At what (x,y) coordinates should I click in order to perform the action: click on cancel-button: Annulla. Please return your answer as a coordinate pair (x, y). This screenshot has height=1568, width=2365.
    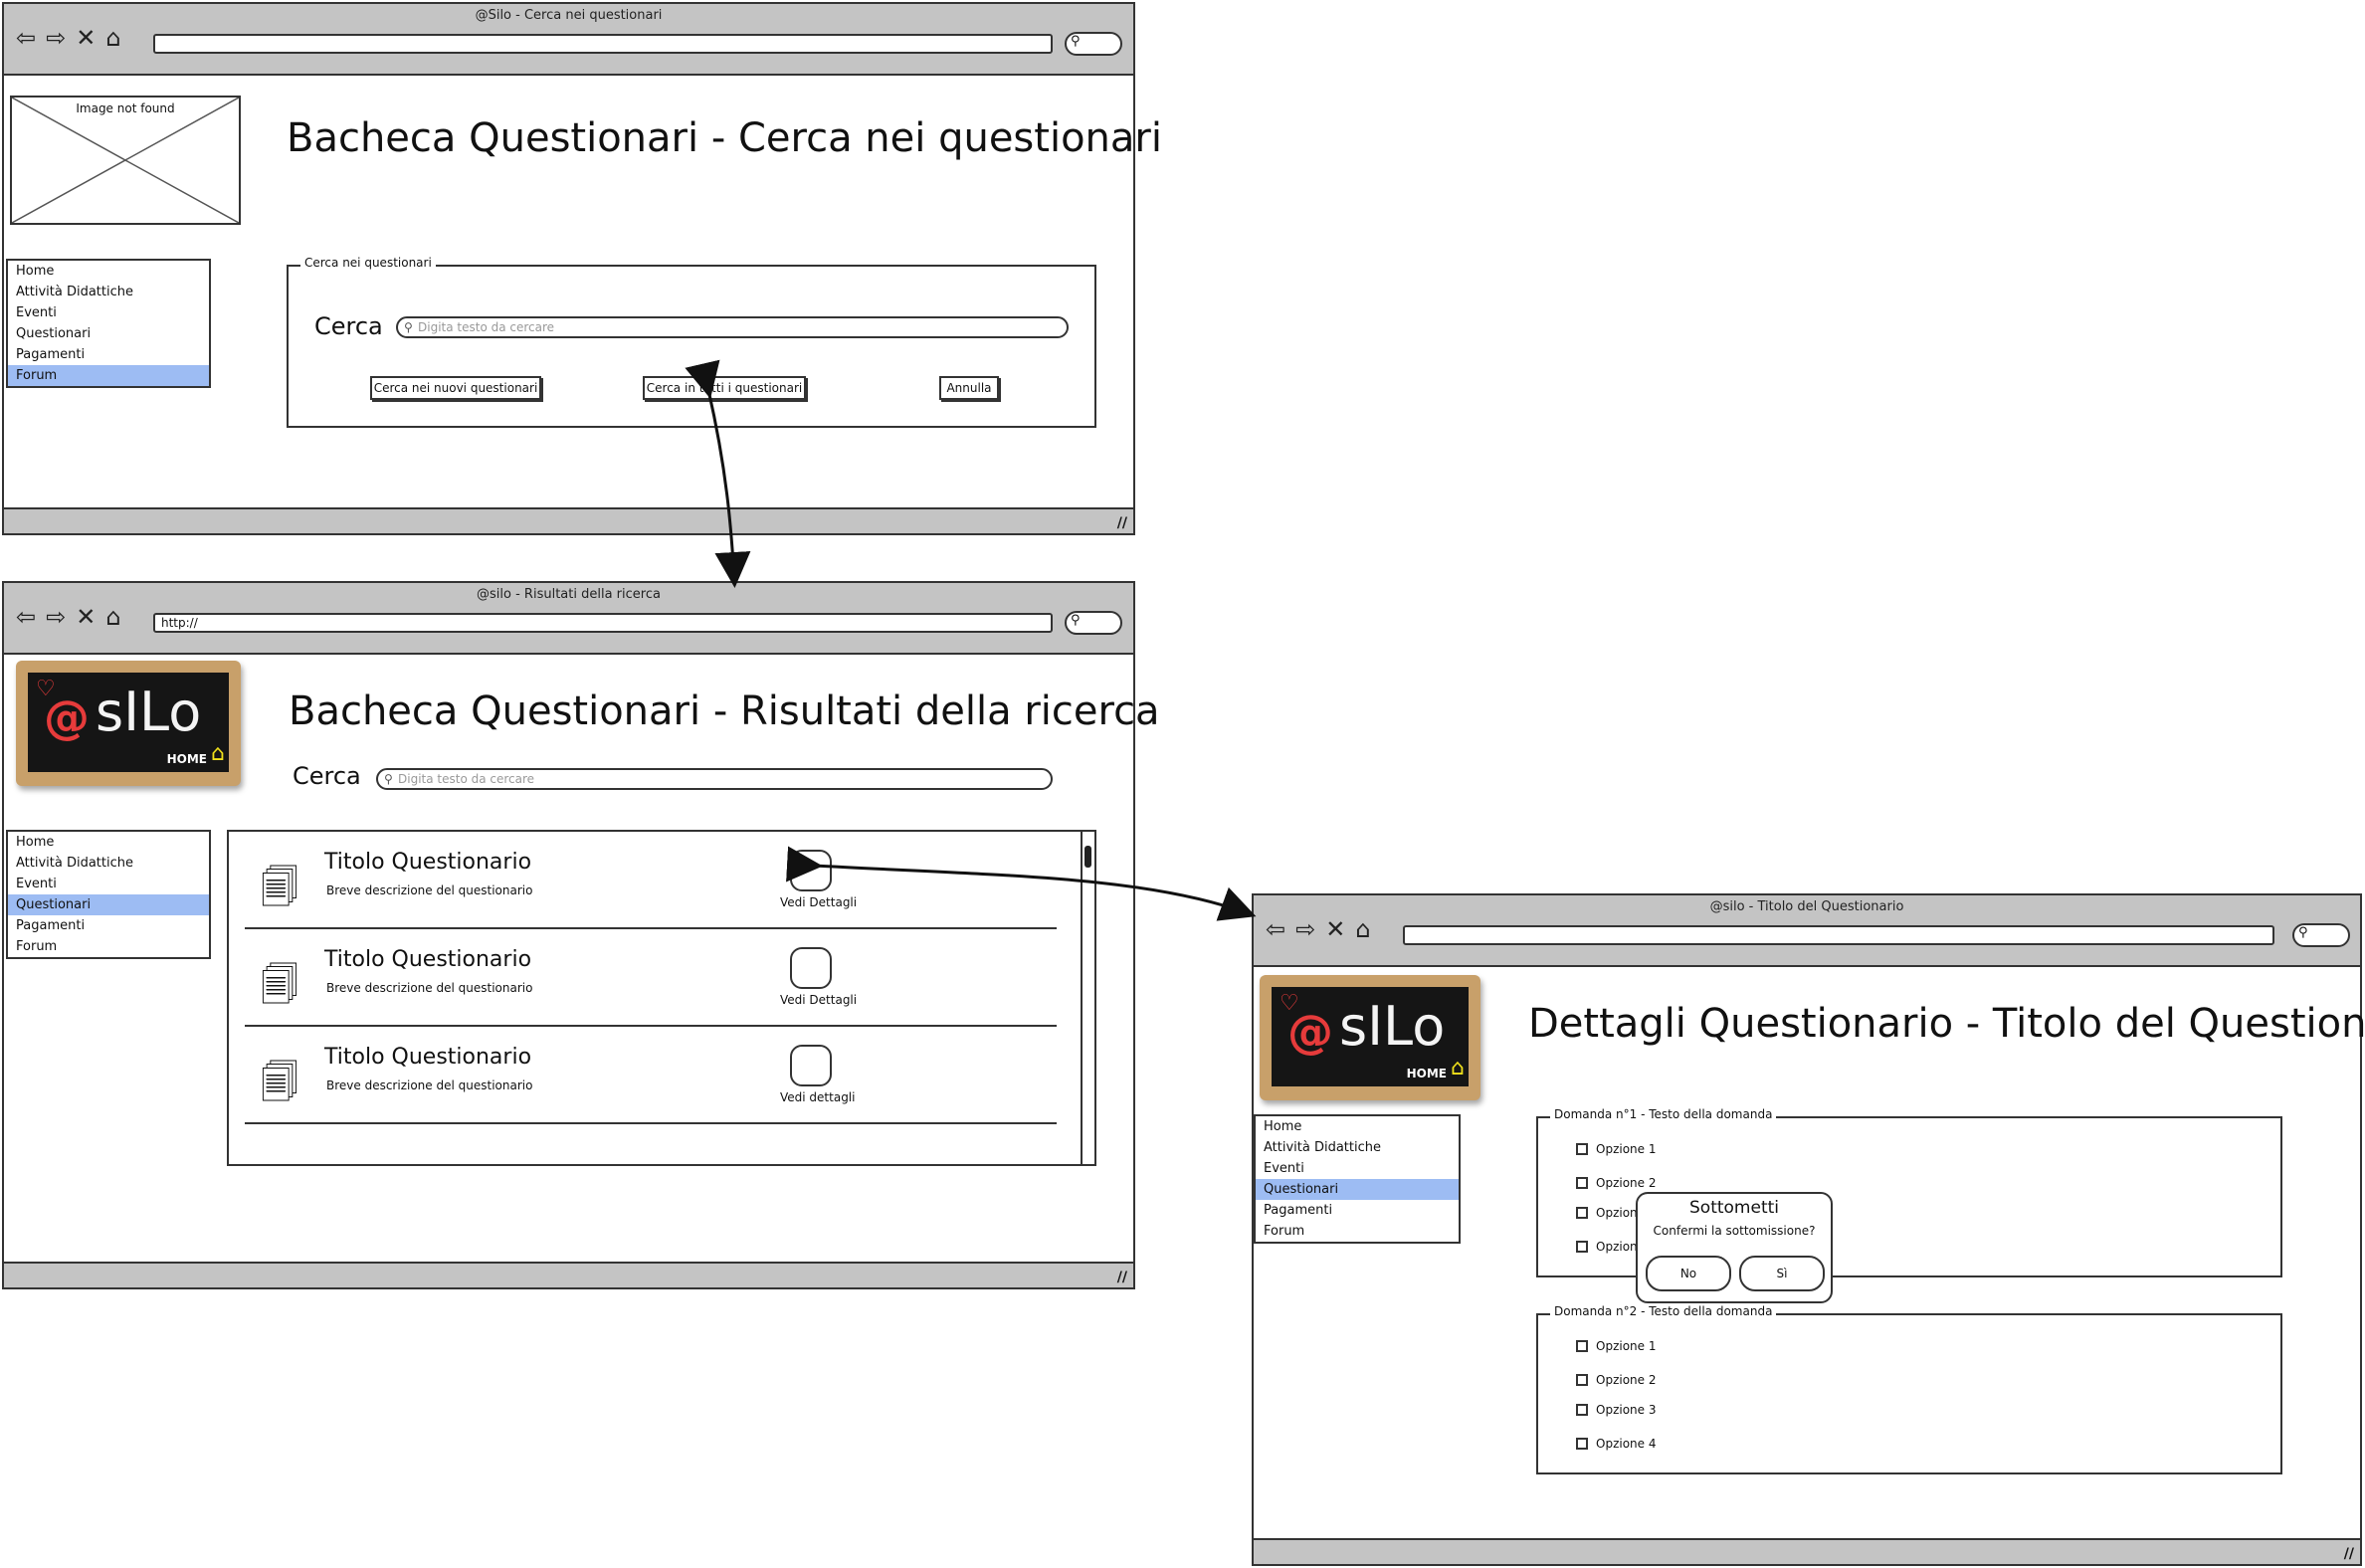
    Looking at the image, I should click on (969, 388).